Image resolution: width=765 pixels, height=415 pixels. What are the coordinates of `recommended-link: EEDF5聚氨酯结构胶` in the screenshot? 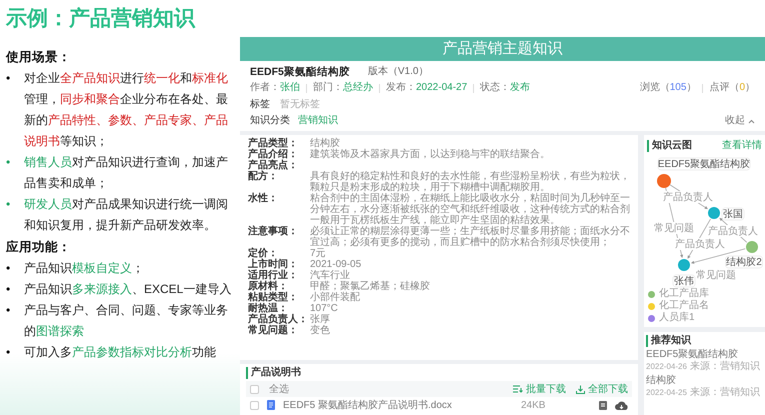 It's located at (692, 355).